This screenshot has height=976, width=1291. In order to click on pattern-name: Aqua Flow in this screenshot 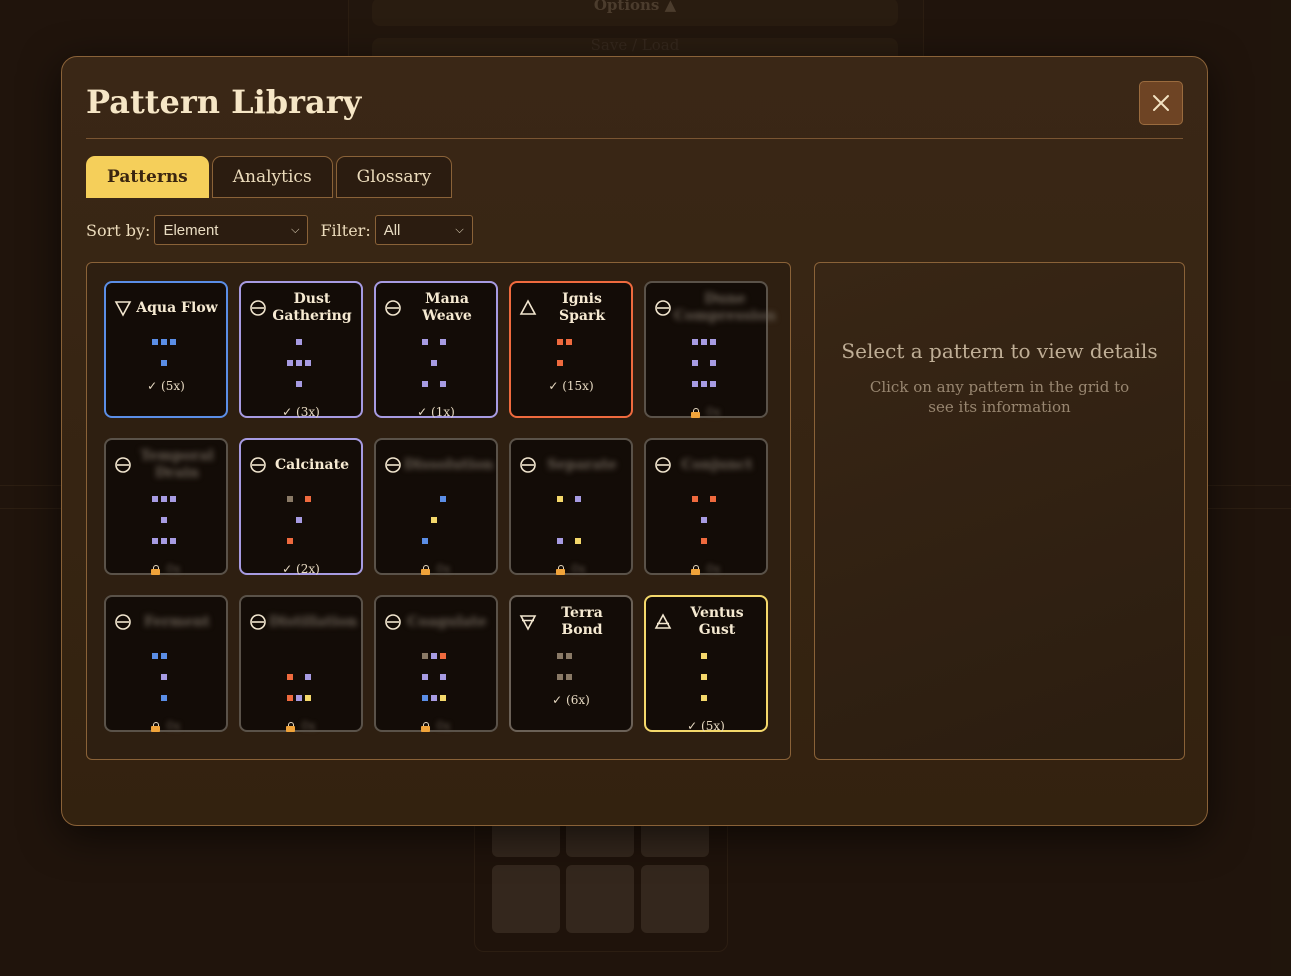, I will do `click(177, 307)`.